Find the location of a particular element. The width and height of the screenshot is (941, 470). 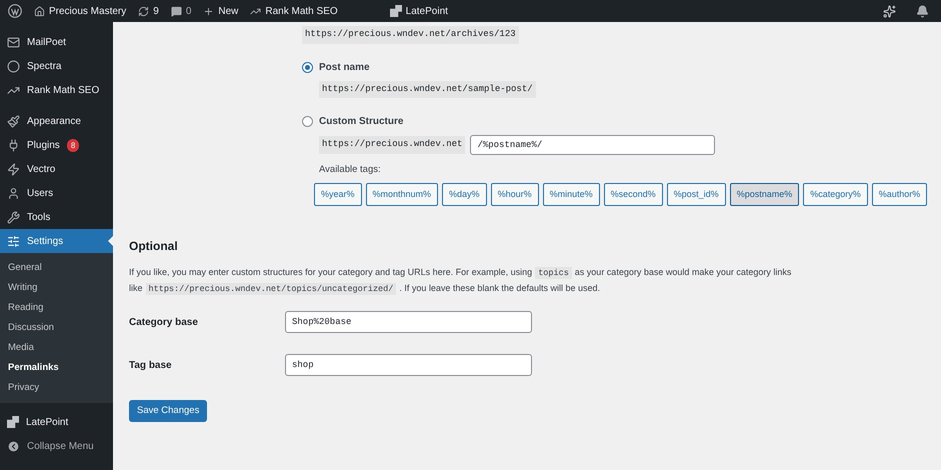

sidebar-item: LatePoint is located at coordinates (56, 422).